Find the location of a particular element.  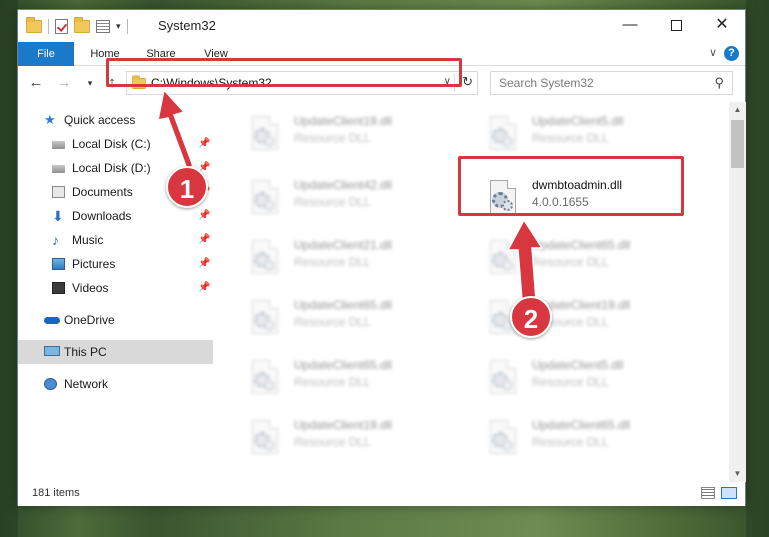

file-name: UpdateClient42.dll is located at coordinates (343, 185).